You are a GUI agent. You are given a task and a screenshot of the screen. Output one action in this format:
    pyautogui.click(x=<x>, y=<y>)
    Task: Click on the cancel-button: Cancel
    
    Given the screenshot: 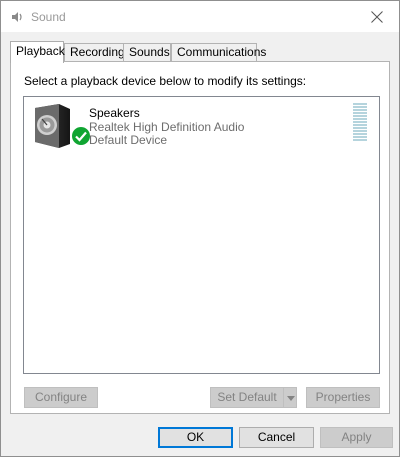 What is the action you would take?
    pyautogui.click(x=276, y=437)
    